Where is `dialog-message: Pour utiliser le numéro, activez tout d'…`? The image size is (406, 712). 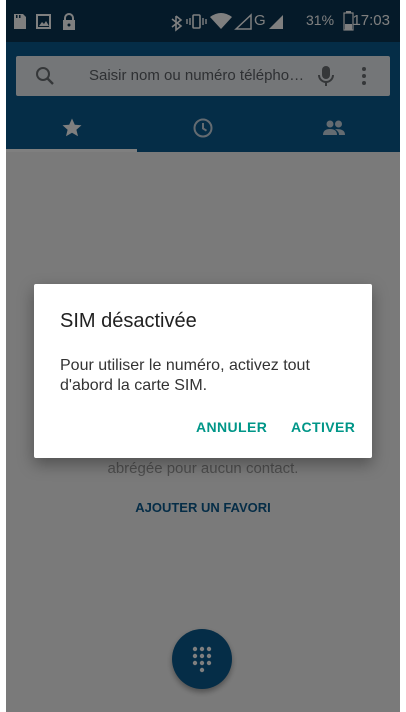
dialog-message: Pour utiliser le numéro, activez tout d'… is located at coordinates (185, 375).